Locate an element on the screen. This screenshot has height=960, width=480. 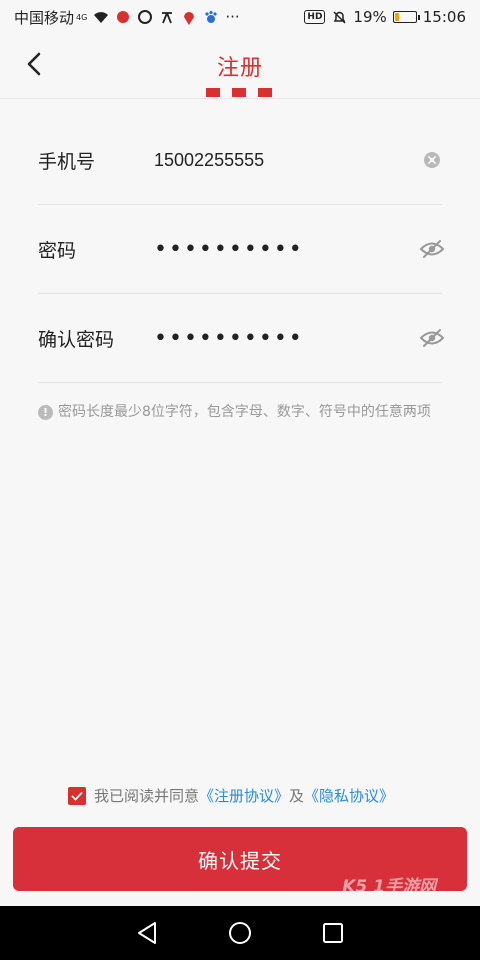
back-button is located at coordinates (34, 64).